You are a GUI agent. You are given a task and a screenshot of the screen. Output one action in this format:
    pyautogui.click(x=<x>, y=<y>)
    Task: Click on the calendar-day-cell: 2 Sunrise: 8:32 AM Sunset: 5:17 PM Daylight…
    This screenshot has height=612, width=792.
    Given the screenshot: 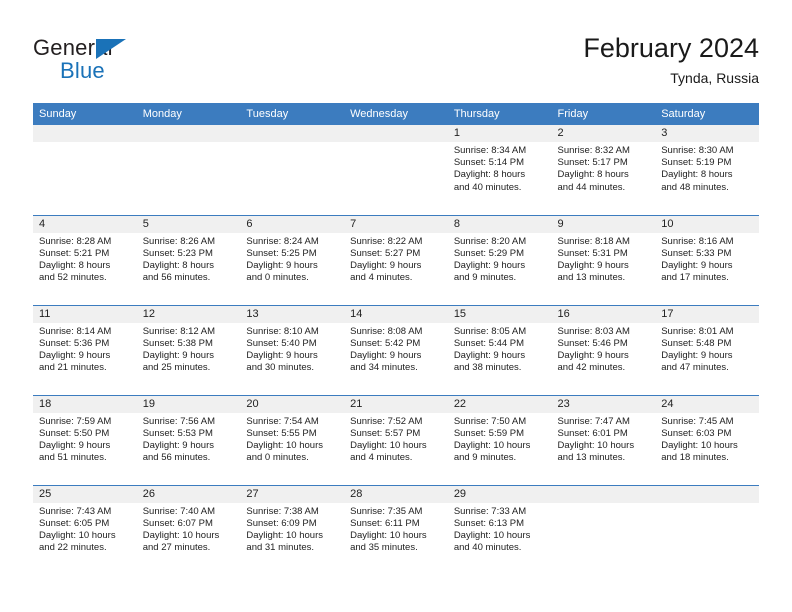 What is the action you would take?
    pyautogui.click(x=603, y=170)
    